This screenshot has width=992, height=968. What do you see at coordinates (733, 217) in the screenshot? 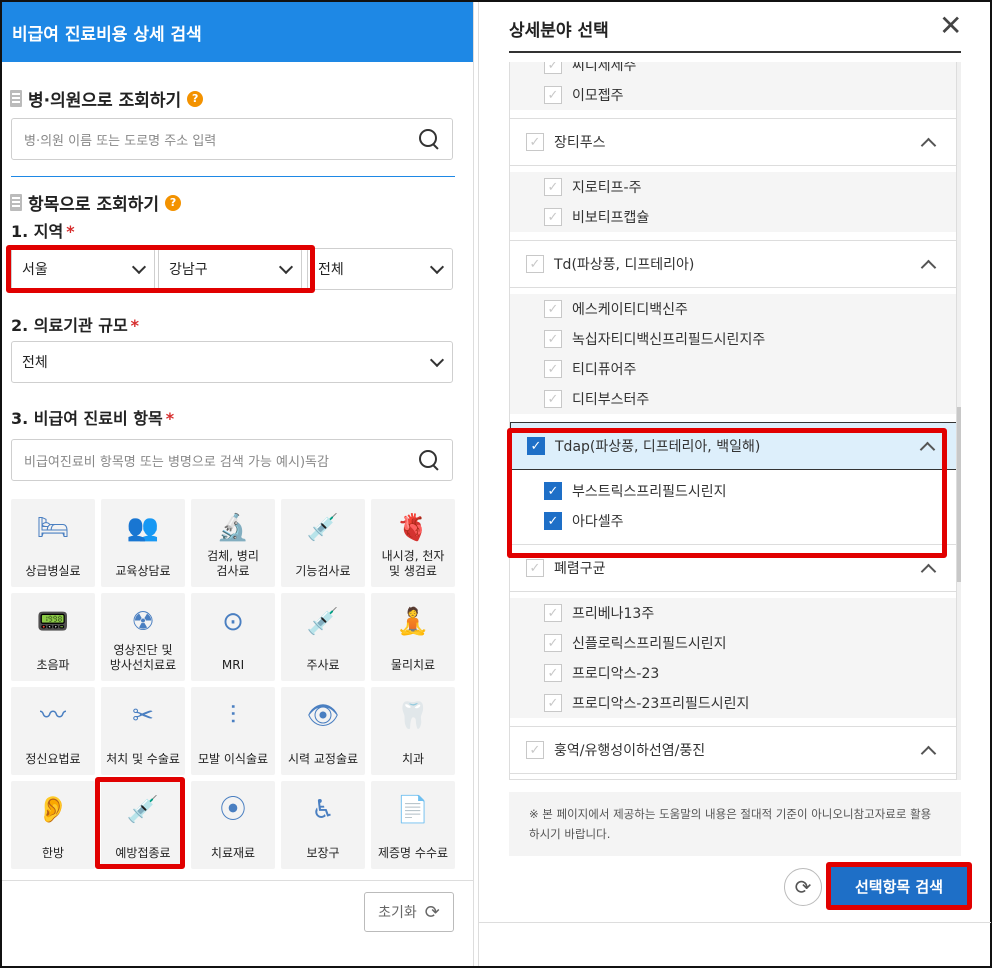
I see `vaccine-item-row: ✓ 비보티프캡슐` at bounding box center [733, 217].